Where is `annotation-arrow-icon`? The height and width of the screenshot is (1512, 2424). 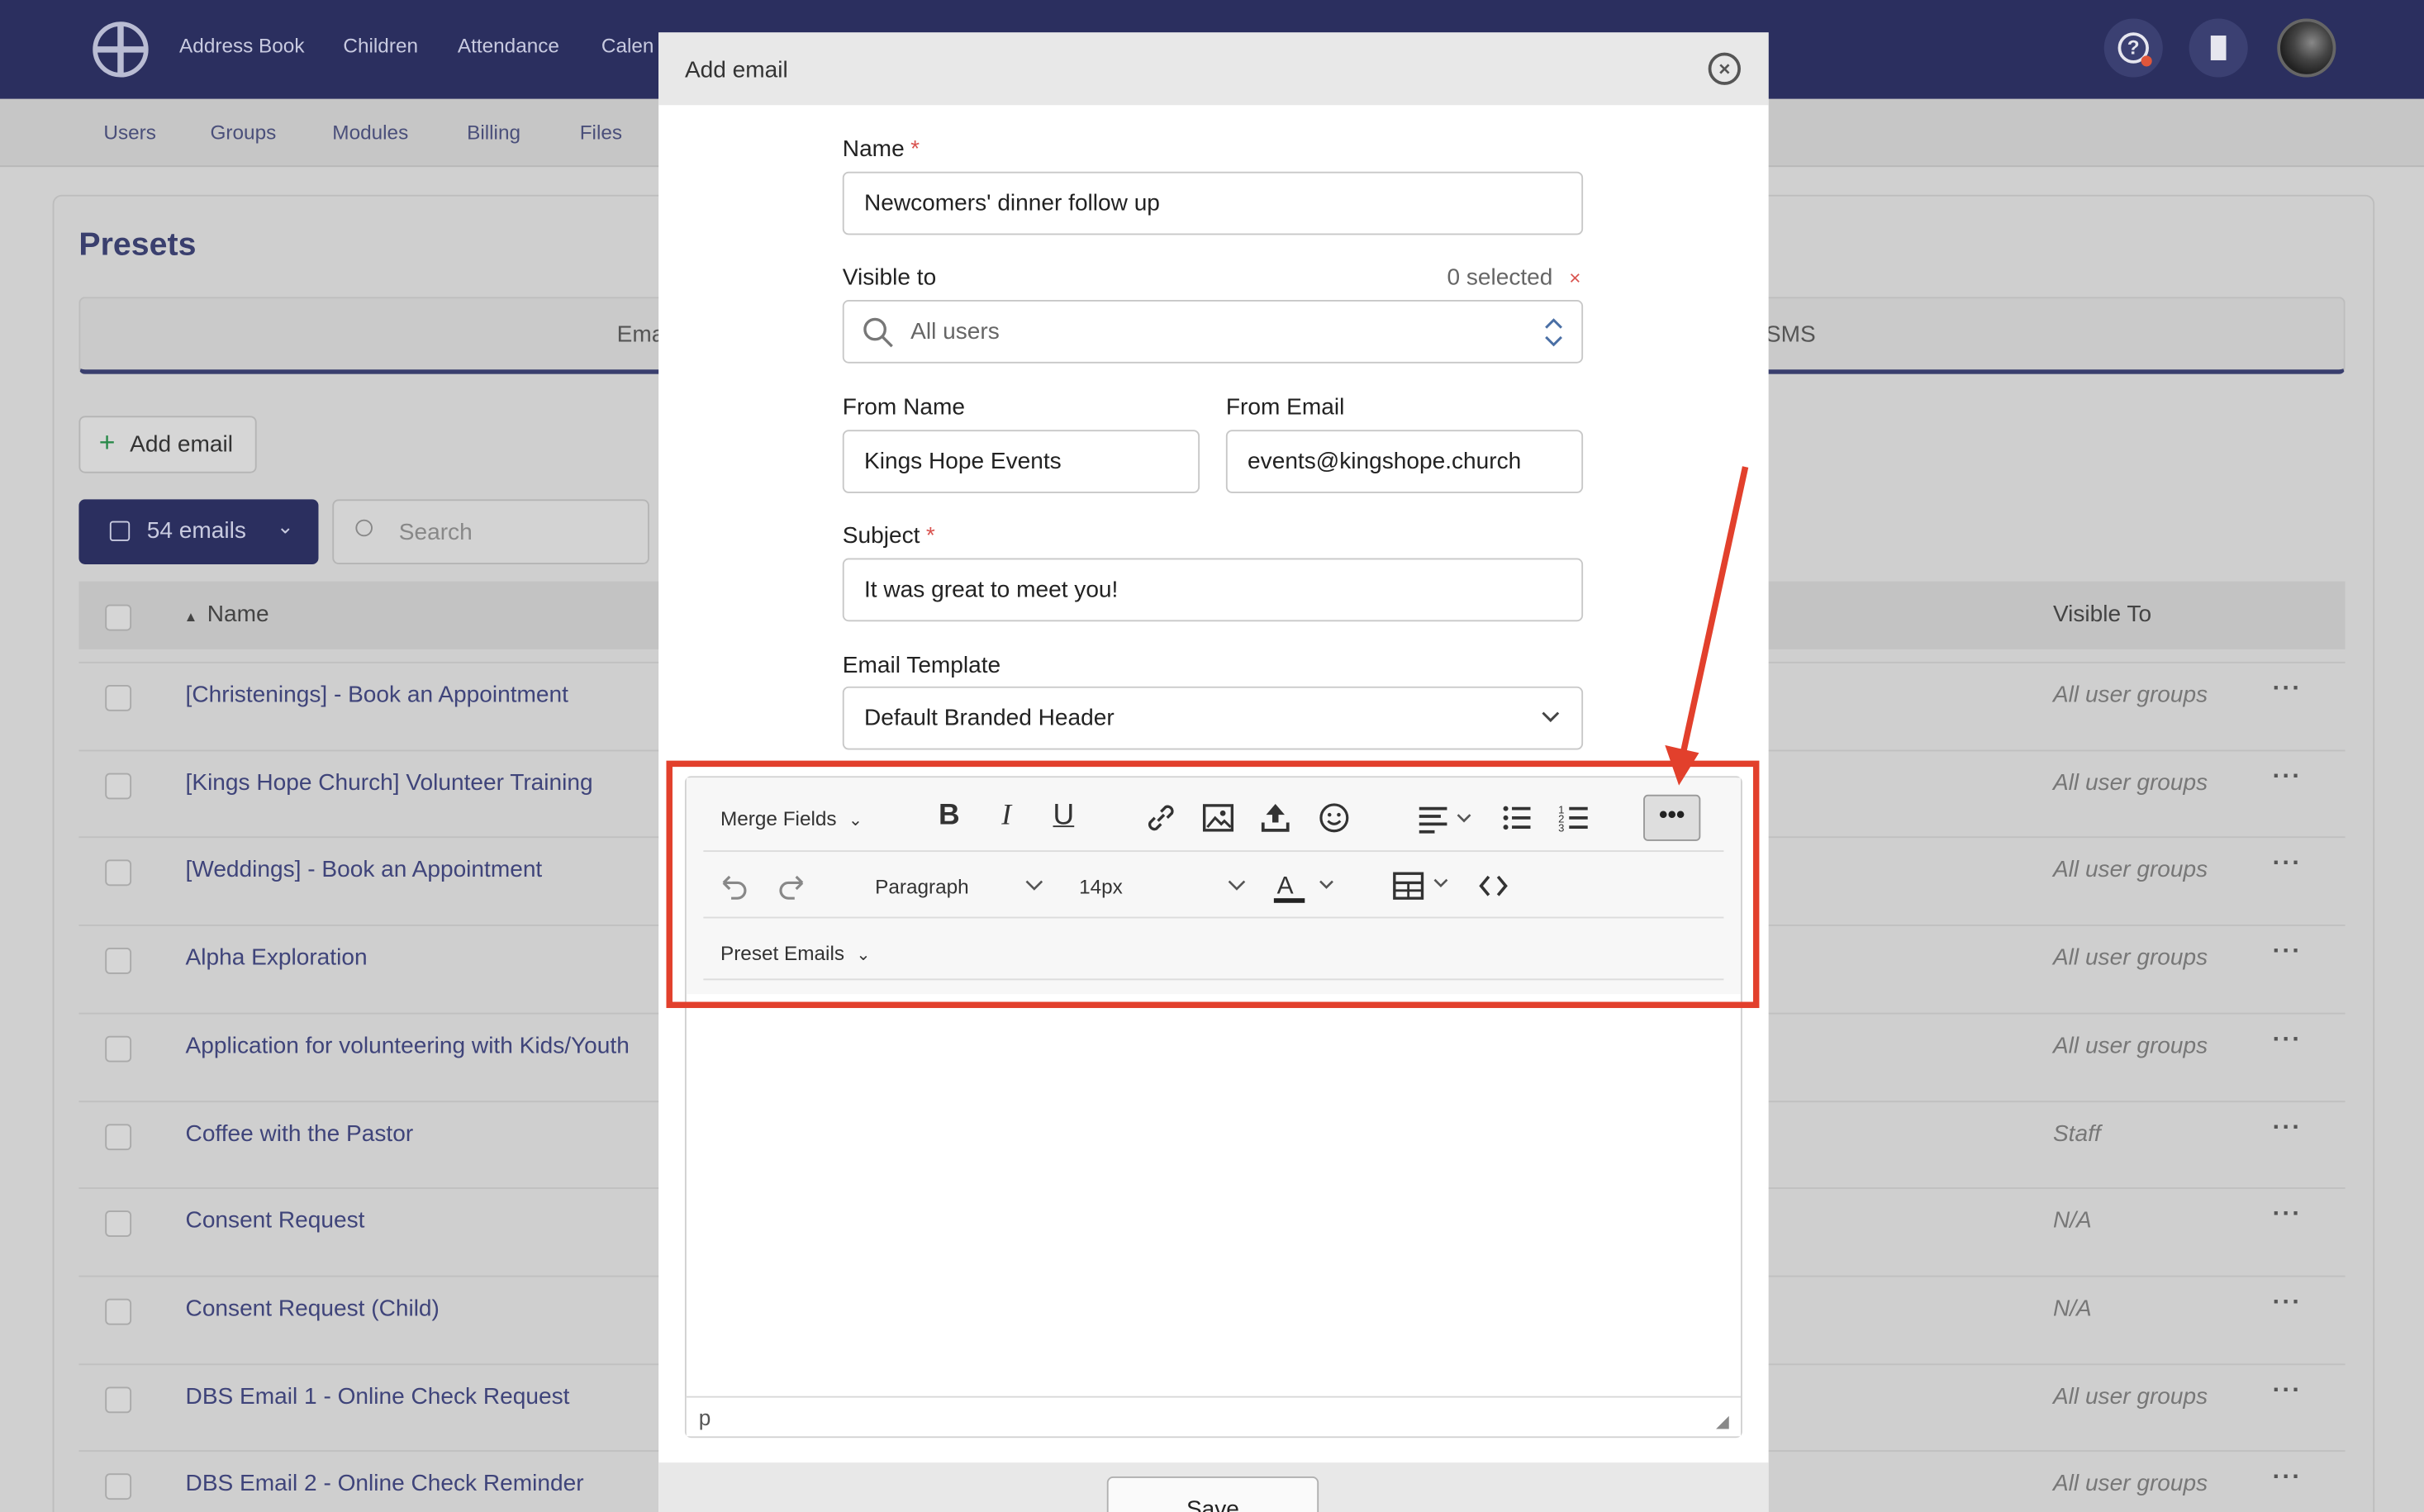 annotation-arrow-icon is located at coordinates (1707, 626).